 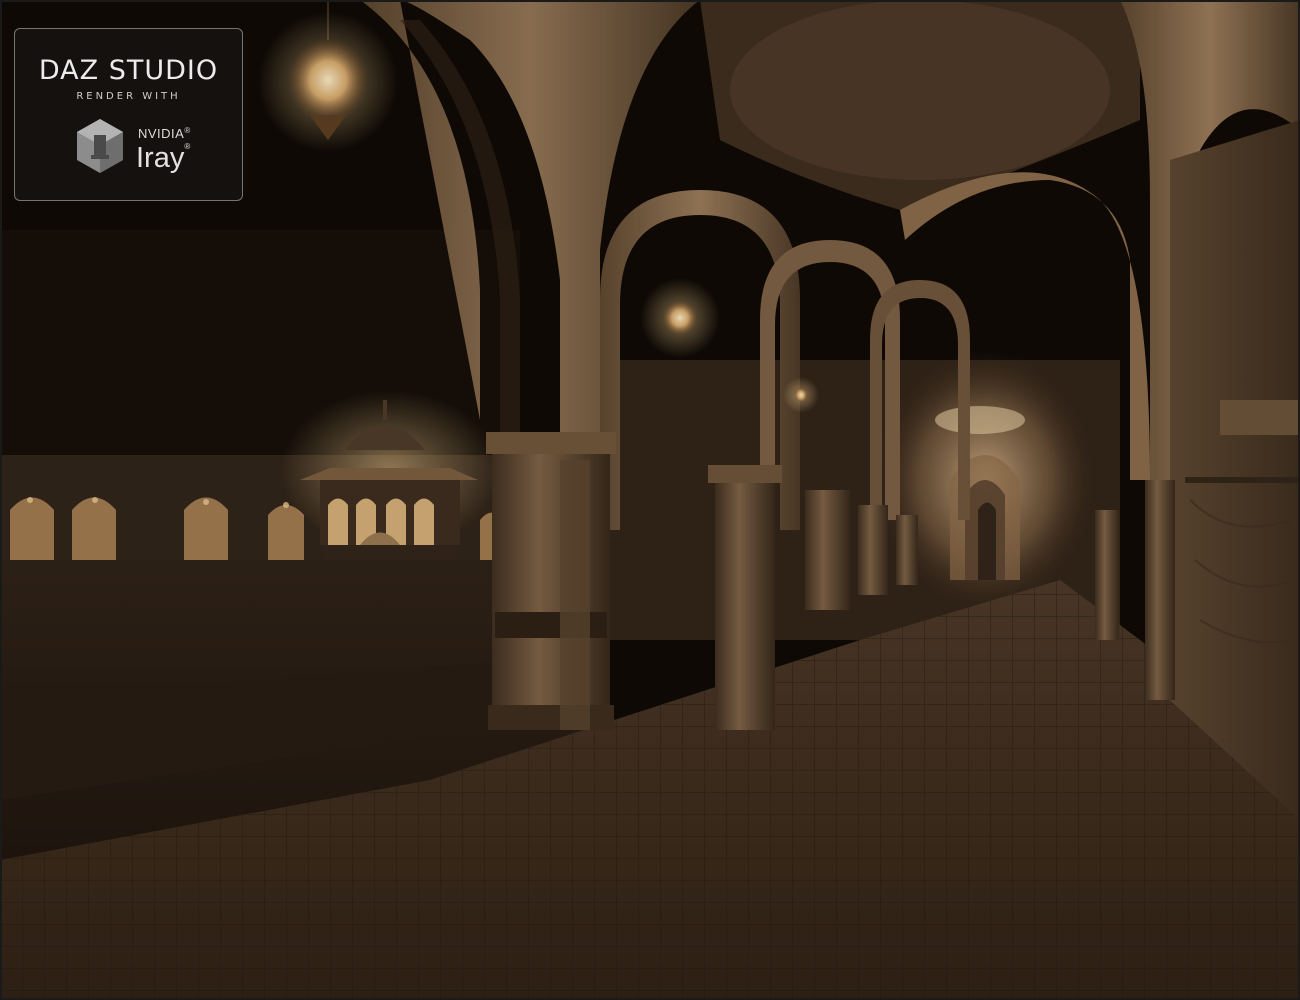 What do you see at coordinates (128, 70) in the screenshot?
I see `brand-name: DAZ STUDIO` at bounding box center [128, 70].